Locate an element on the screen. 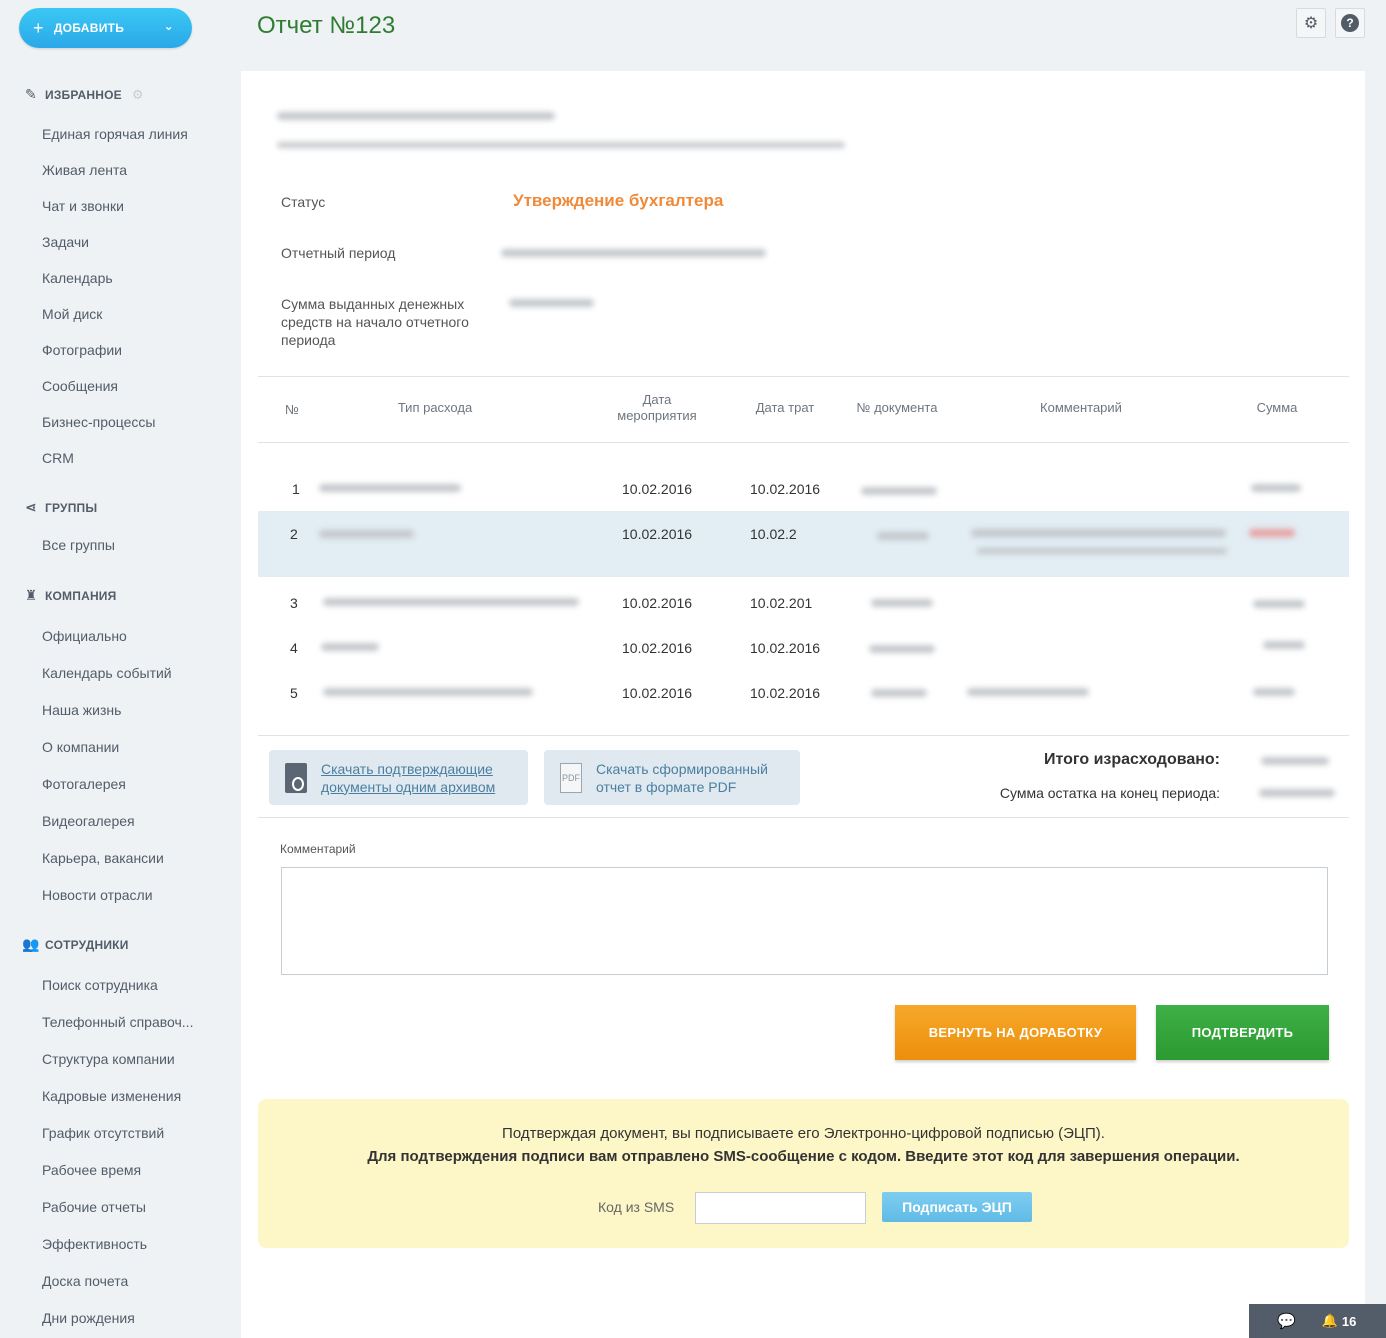 Image resolution: width=1386 pixels, height=1338 pixels. sidebar-item-bizproc: Бизнес-процессы is located at coordinates (98, 422).